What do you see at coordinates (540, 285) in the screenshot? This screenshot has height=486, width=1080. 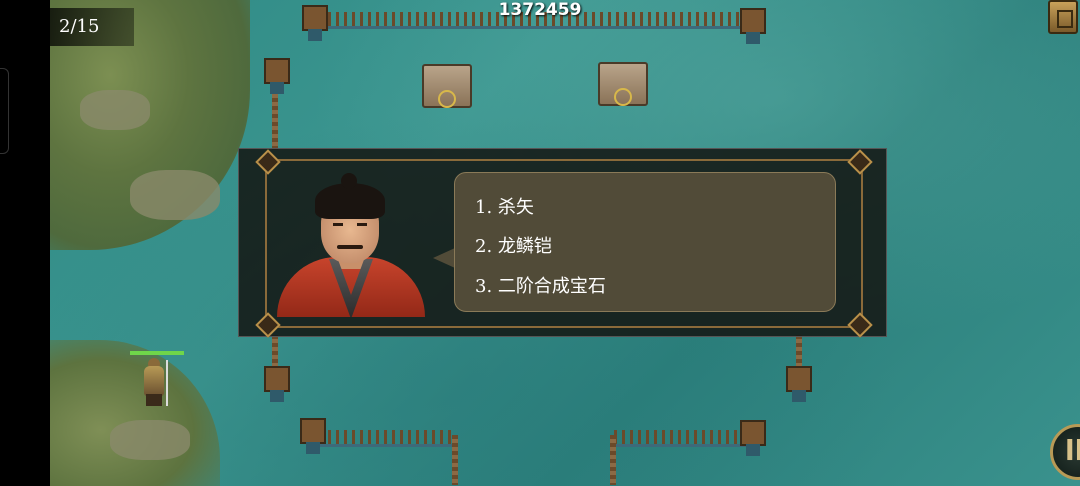 I see `reward-option-3: 3. 二阶合成宝石` at bounding box center [540, 285].